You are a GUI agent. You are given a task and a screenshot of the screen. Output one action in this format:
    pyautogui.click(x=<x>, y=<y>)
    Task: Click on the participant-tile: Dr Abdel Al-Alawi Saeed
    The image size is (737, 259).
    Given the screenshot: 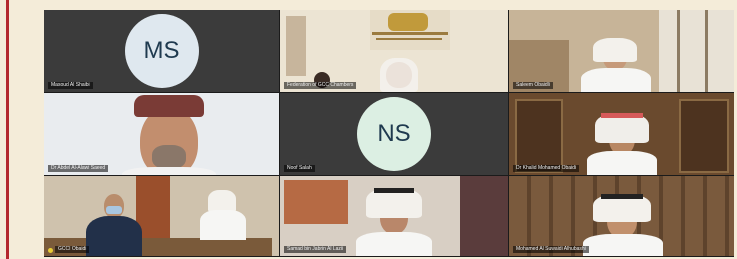 What is the action you would take?
    pyautogui.click(x=161, y=134)
    